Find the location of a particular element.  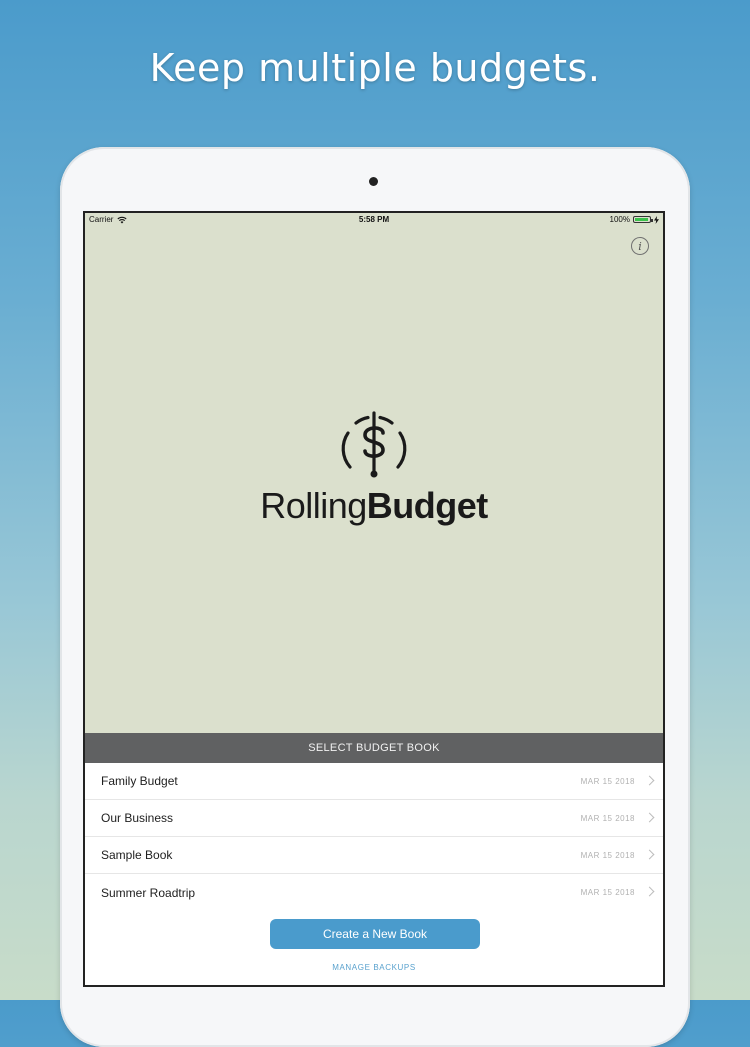

wordmark-light: Rolling is located at coordinates (313, 505).